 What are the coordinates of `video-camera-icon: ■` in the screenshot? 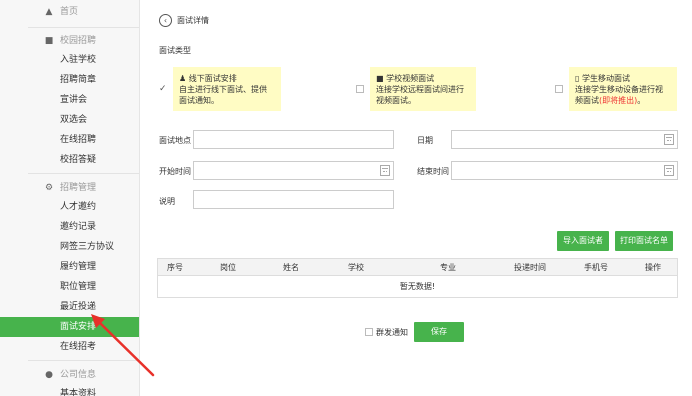 It's located at (380, 78).